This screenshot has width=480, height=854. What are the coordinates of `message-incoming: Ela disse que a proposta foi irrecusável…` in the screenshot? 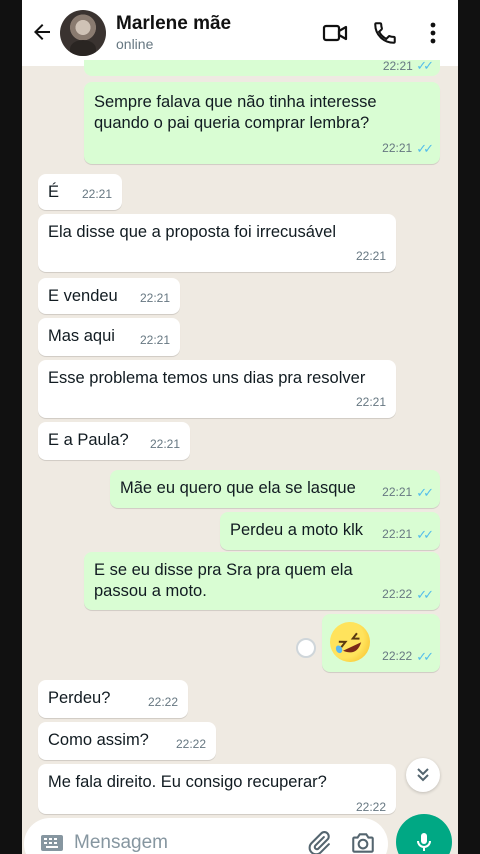 It's located at (217, 243).